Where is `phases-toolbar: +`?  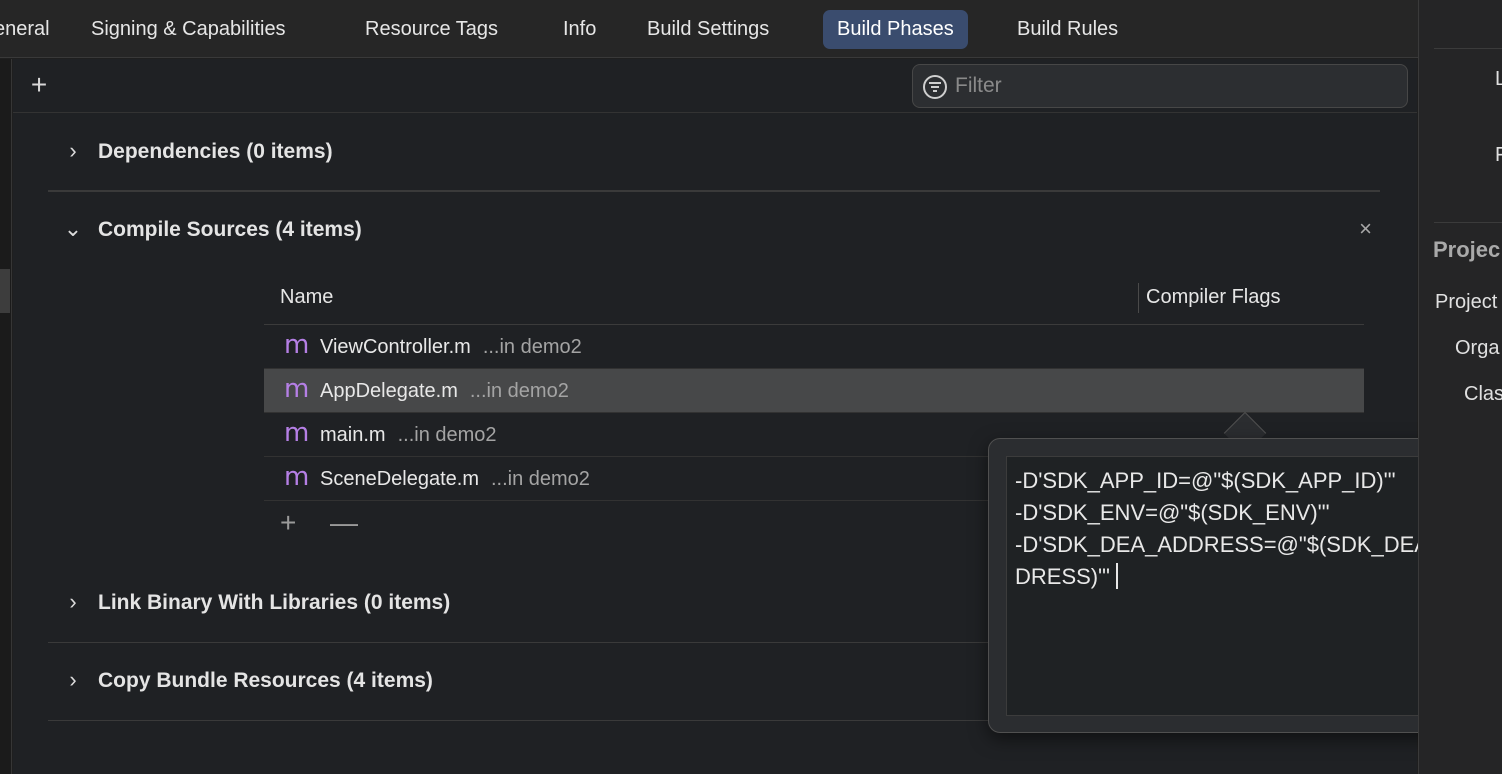 phases-toolbar: + is located at coordinates (715, 86).